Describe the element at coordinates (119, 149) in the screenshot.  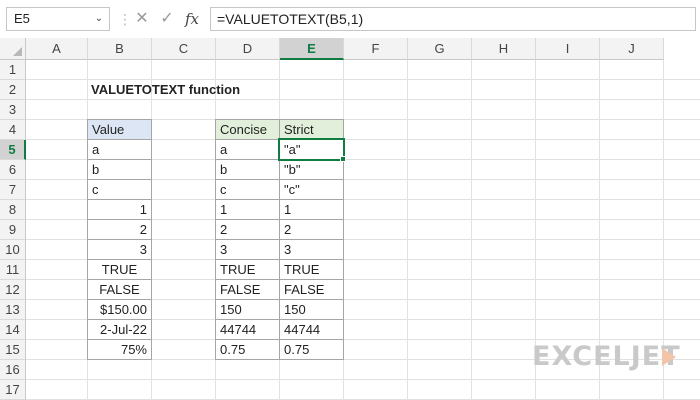
I see `value-cell: a` at that location.